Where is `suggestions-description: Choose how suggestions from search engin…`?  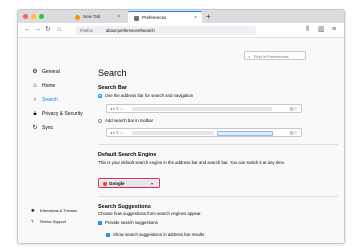 suggestions-description: Choose how suggestions from search engin… is located at coordinates (150, 213).